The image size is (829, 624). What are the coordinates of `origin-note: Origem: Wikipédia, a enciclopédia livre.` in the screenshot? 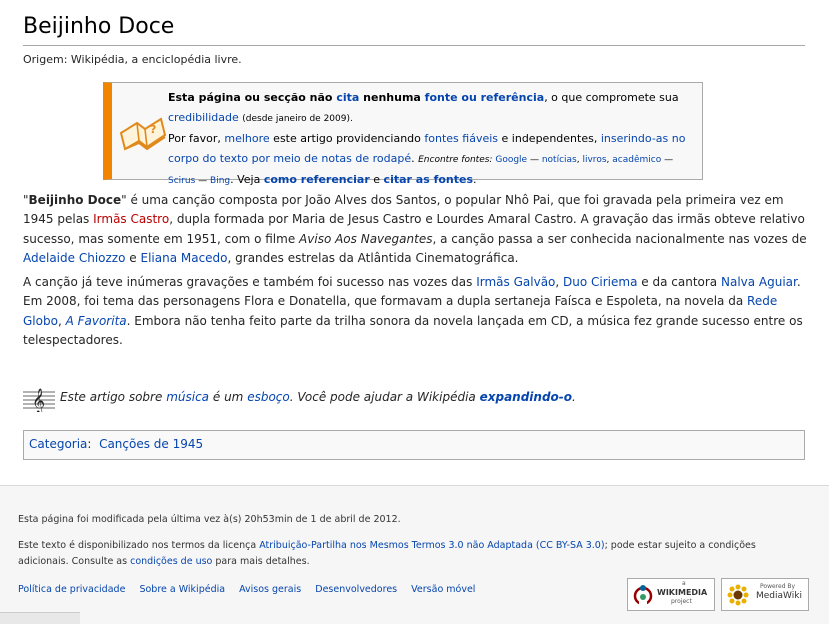 It's located at (132, 59).